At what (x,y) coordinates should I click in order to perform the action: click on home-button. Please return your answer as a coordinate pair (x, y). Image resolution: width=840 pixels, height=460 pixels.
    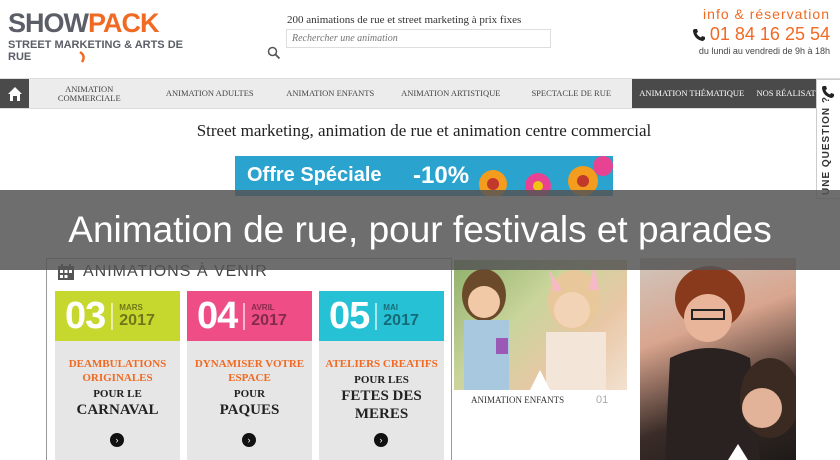
    Looking at the image, I should click on (14, 93).